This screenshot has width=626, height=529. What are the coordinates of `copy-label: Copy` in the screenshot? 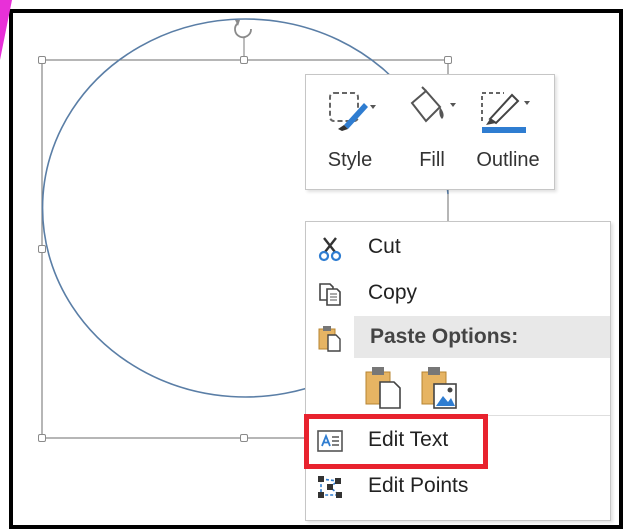 It's located at (393, 292).